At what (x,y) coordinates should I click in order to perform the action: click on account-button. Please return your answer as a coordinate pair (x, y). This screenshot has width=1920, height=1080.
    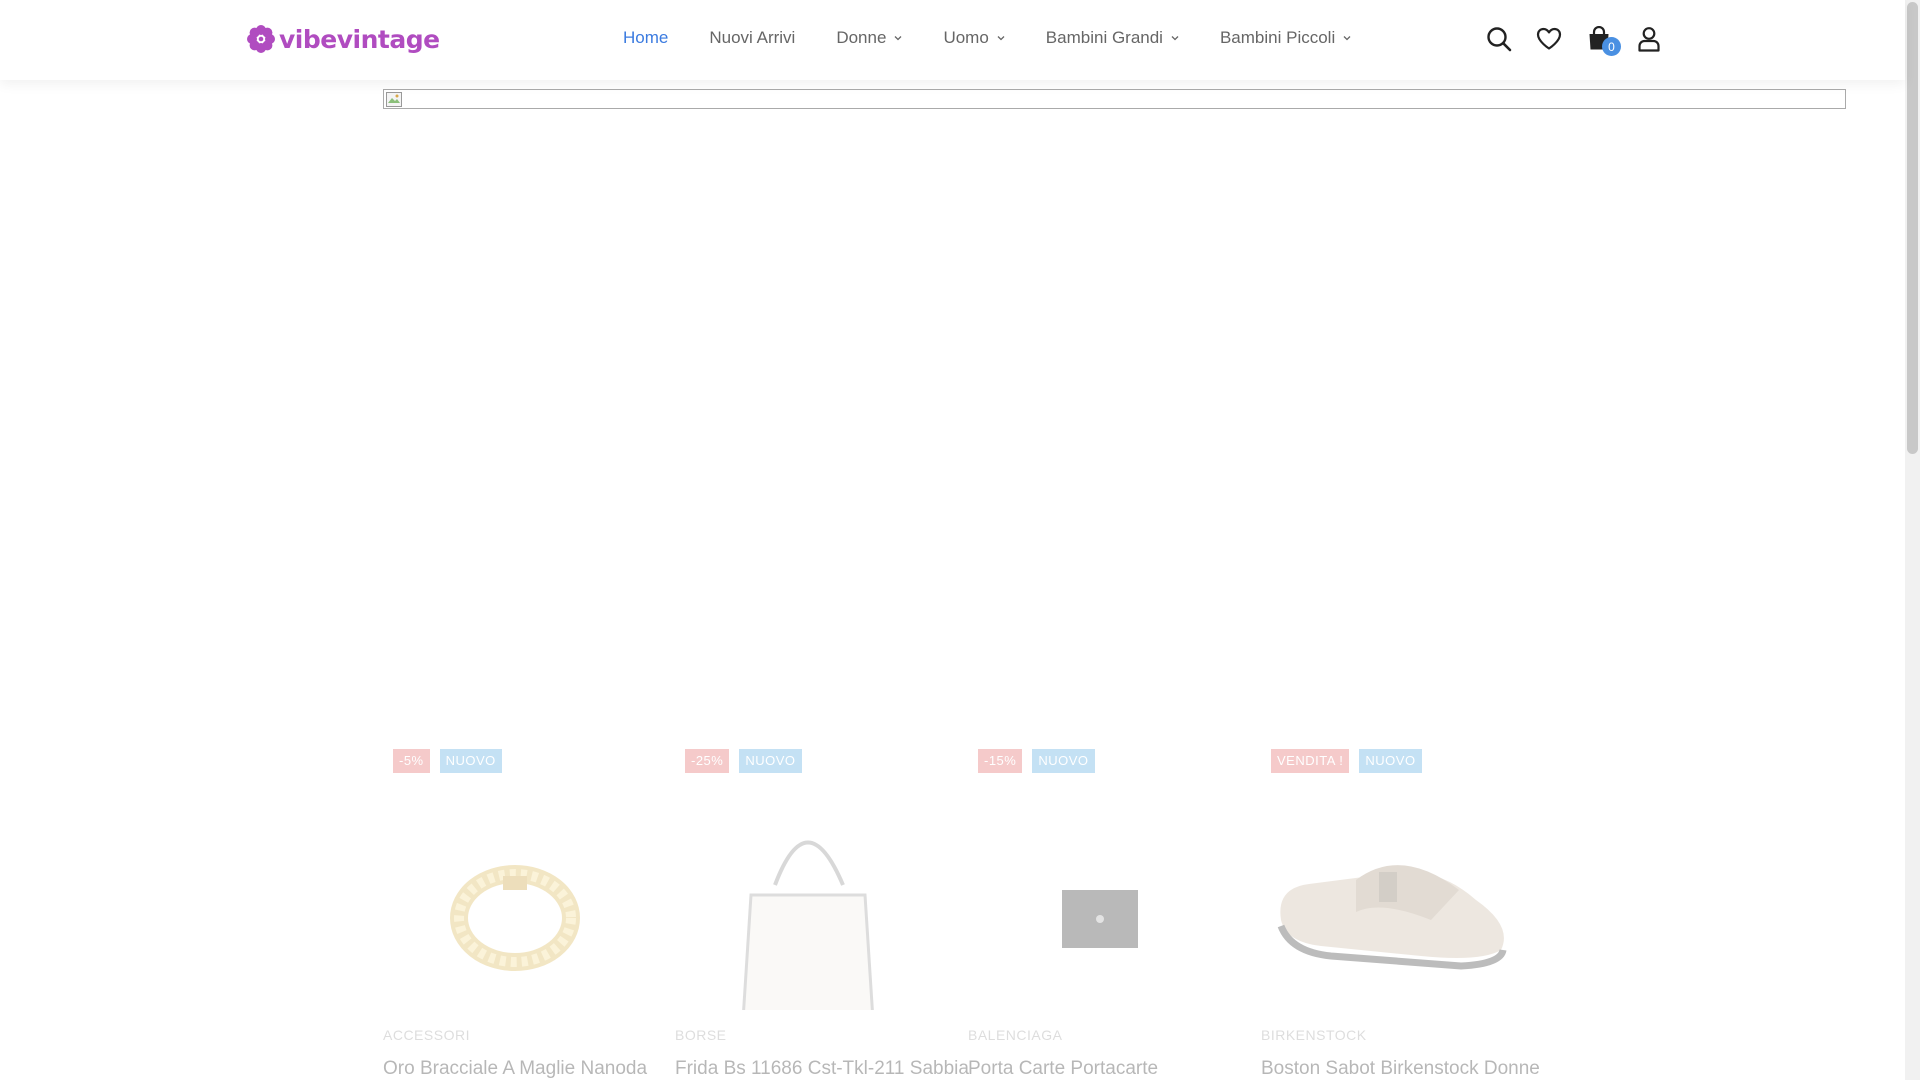
    Looking at the image, I should click on (1649, 39).